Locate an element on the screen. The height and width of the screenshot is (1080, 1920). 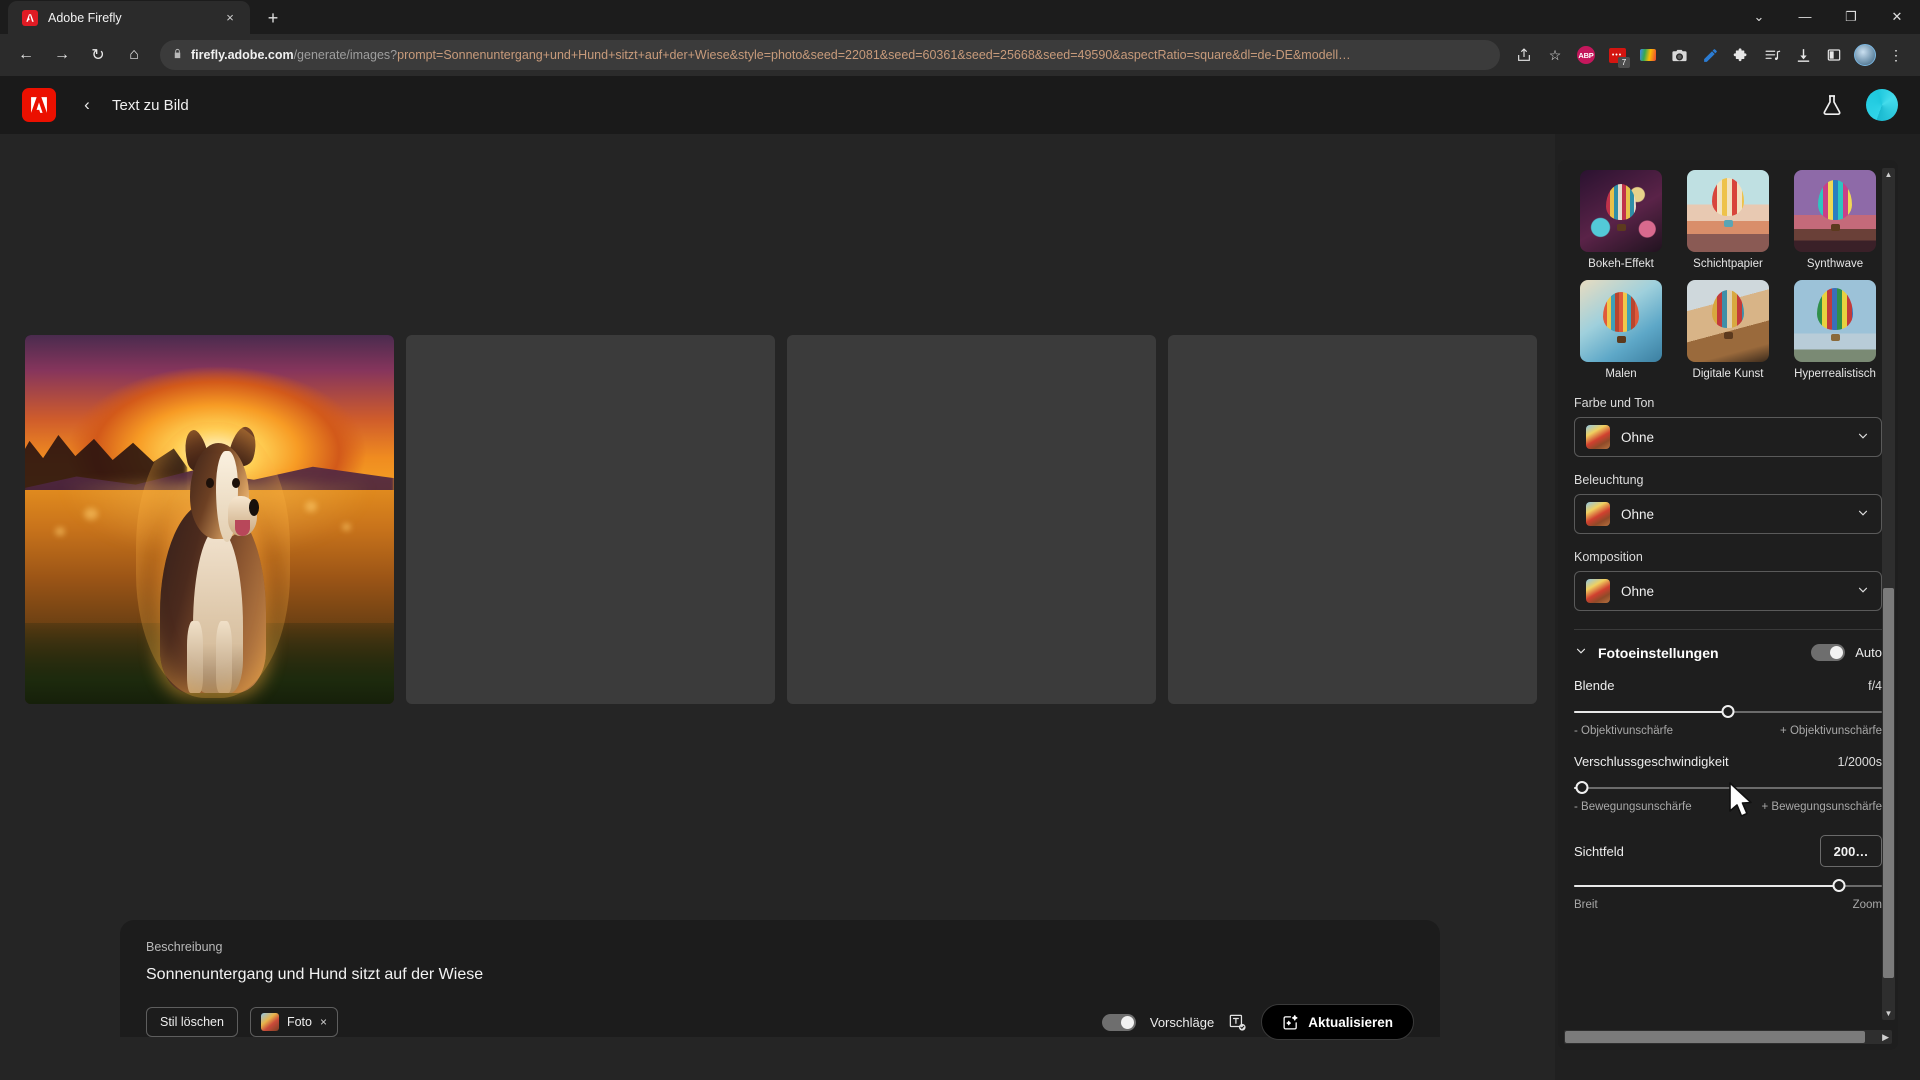
window-controls: ⌄ — ❐ ✕ is located at coordinates (1828, 16).